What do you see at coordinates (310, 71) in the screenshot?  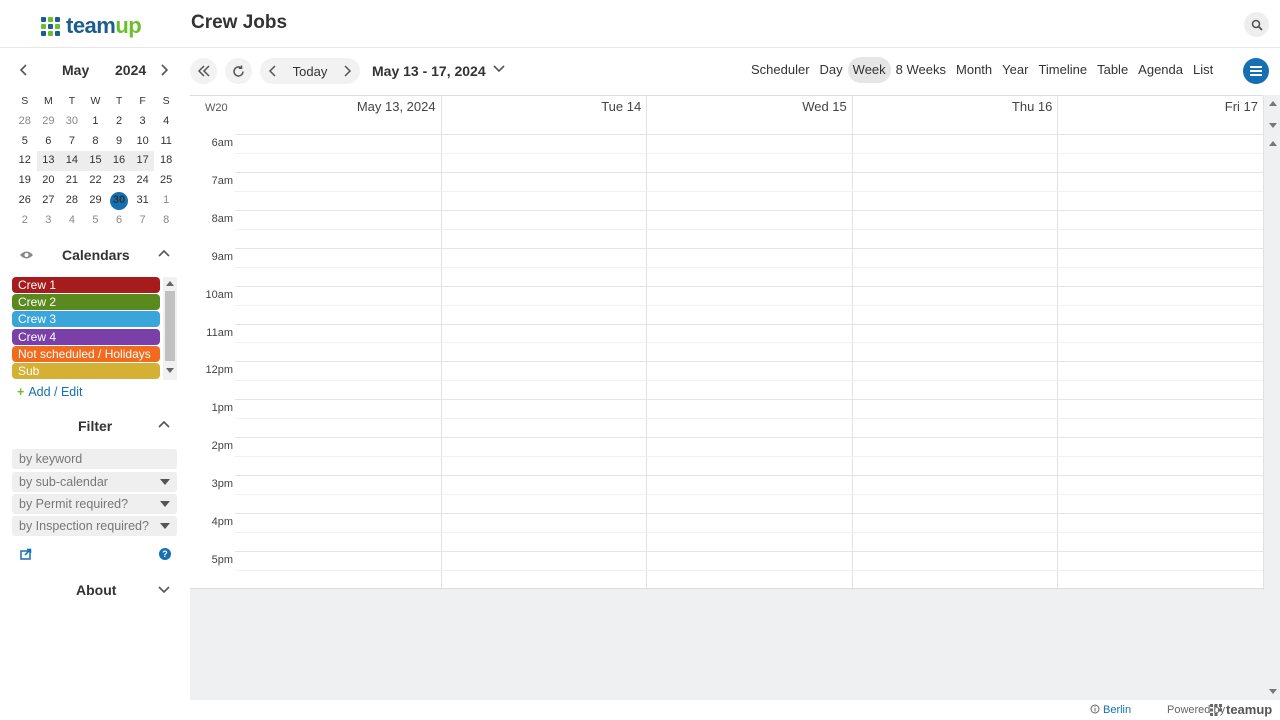 I see `today-button: Today` at bounding box center [310, 71].